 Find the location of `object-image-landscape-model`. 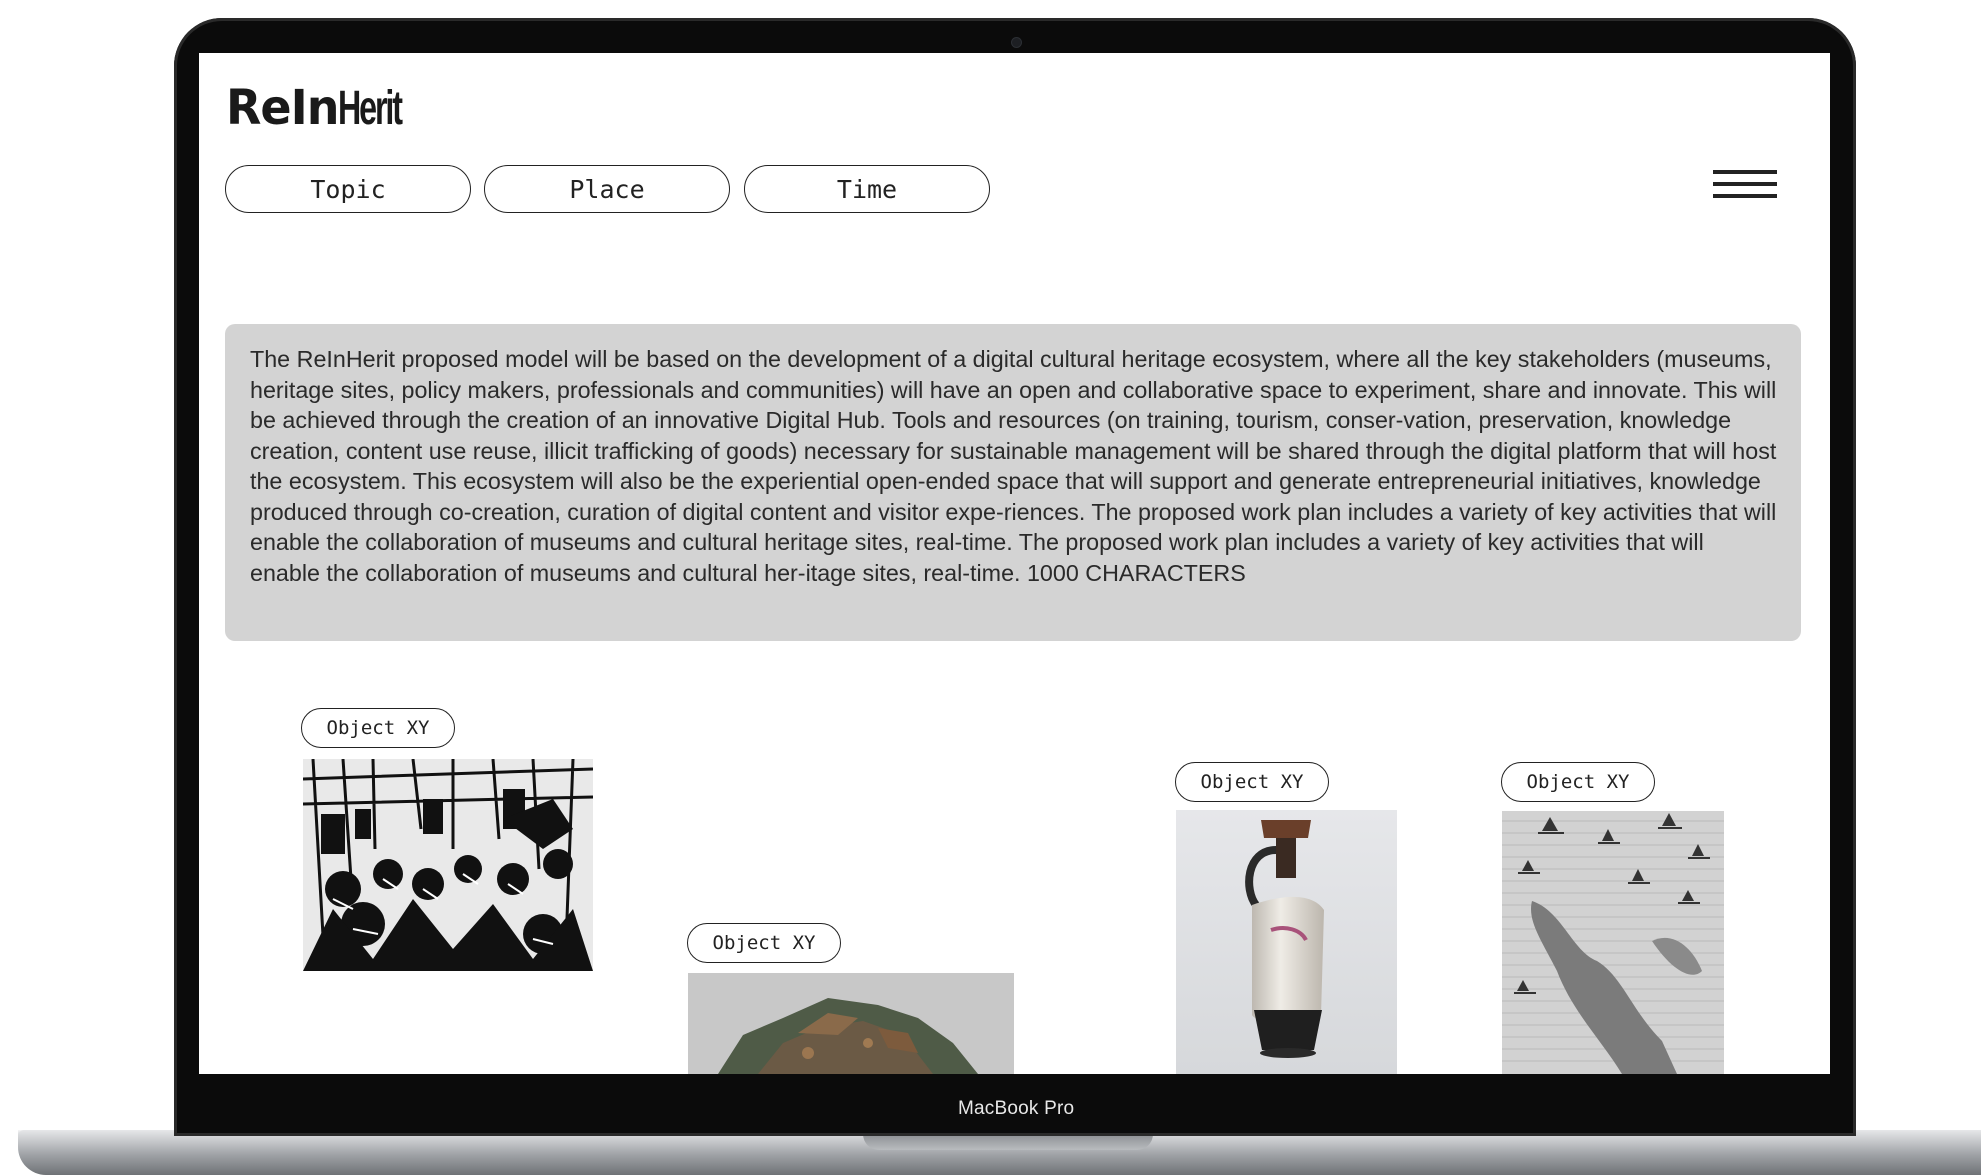

object-image-landscape-model is located at coordinates (851, 1023).